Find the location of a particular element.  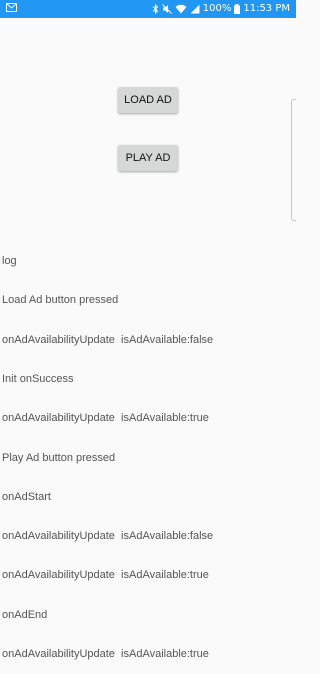

status-right: 100% 11:53 PM is located at coordinates (221, 8).